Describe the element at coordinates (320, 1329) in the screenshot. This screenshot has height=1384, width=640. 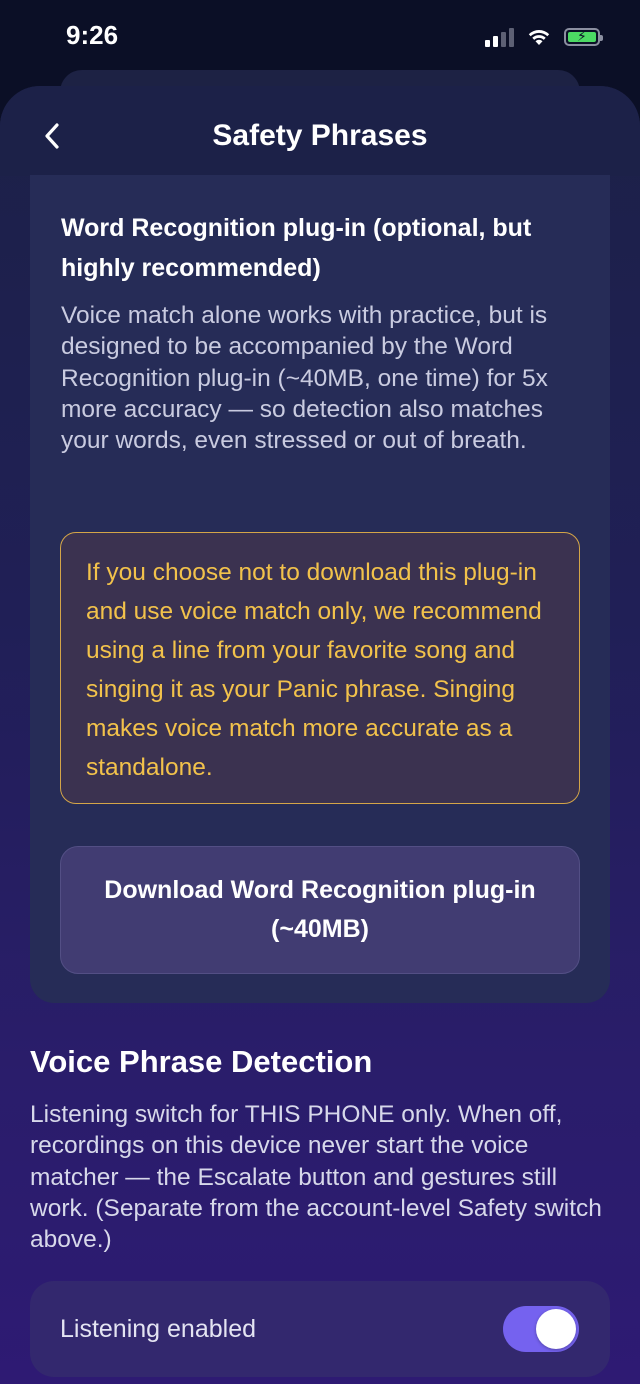
I see `listening-row: Listening enabled` at that location.